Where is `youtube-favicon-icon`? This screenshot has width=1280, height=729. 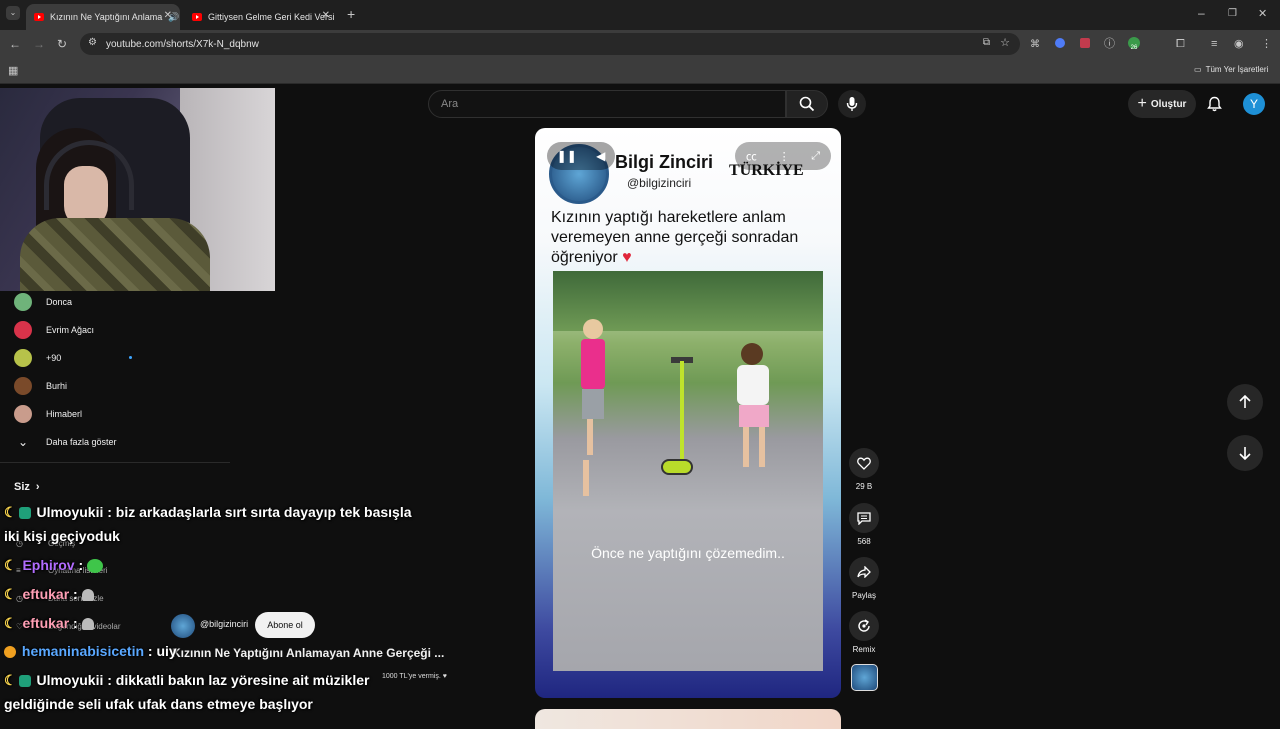 youtube-favicon-icon is located at coordinates (197, 17).